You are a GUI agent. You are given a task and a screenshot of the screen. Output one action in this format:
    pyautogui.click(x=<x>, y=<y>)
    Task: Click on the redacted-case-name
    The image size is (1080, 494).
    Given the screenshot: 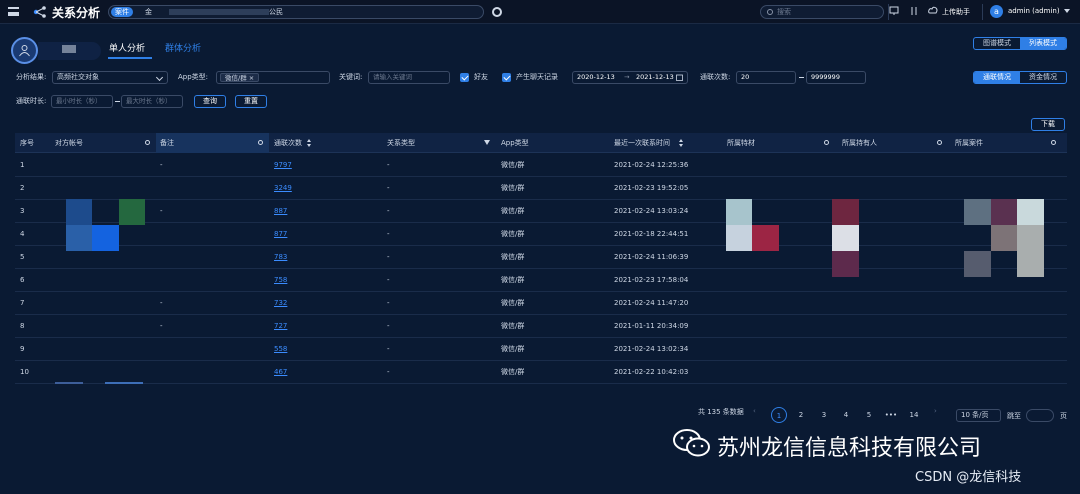 What is the action you would take?
    pyautogui.click(x=219, y=12)
    